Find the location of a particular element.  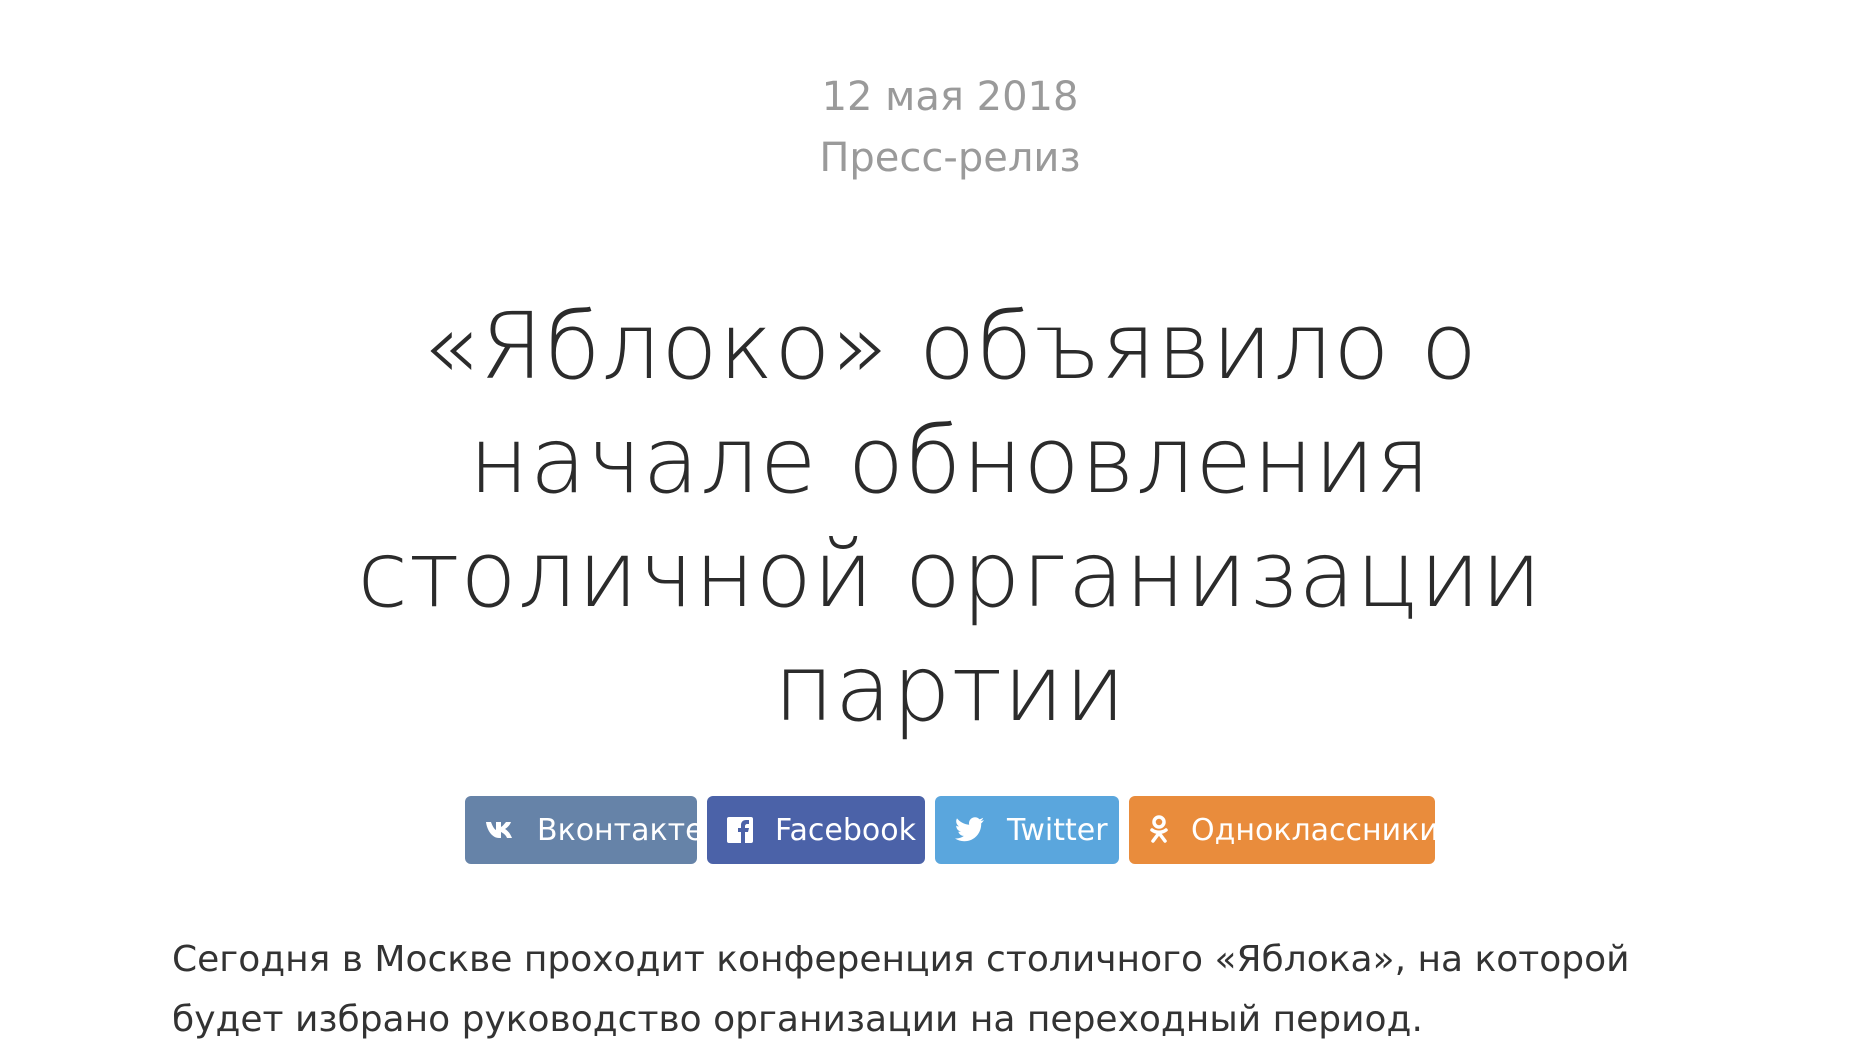

article-date: 12 мая 2018 is located at coordinates (950, 97).